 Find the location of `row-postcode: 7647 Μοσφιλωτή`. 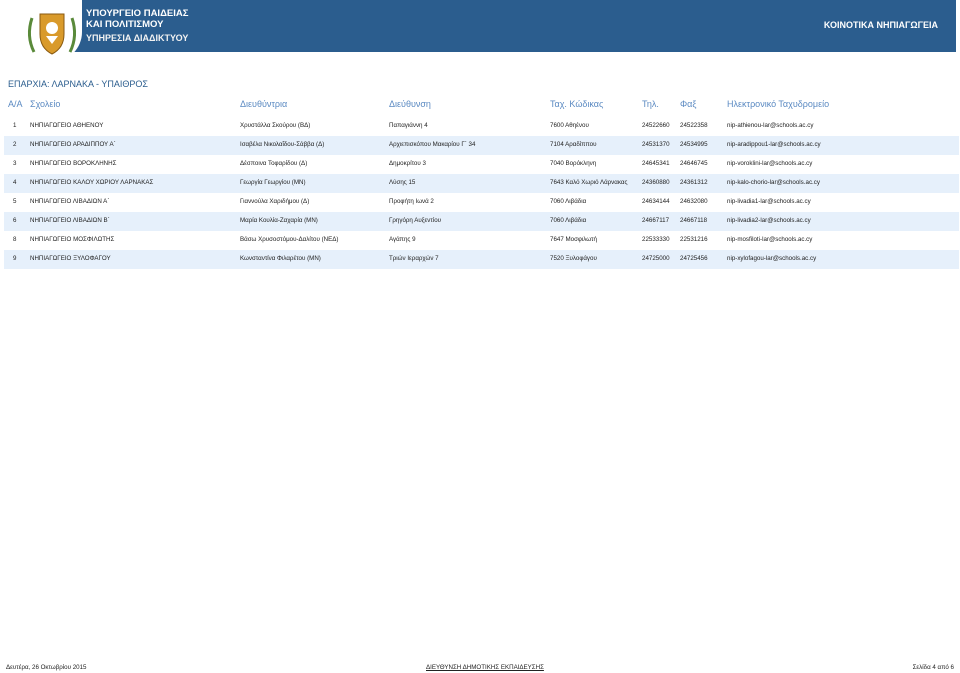

row-postcode: 7647 Μοσφιλωτή is located at coordinates (573, 239).